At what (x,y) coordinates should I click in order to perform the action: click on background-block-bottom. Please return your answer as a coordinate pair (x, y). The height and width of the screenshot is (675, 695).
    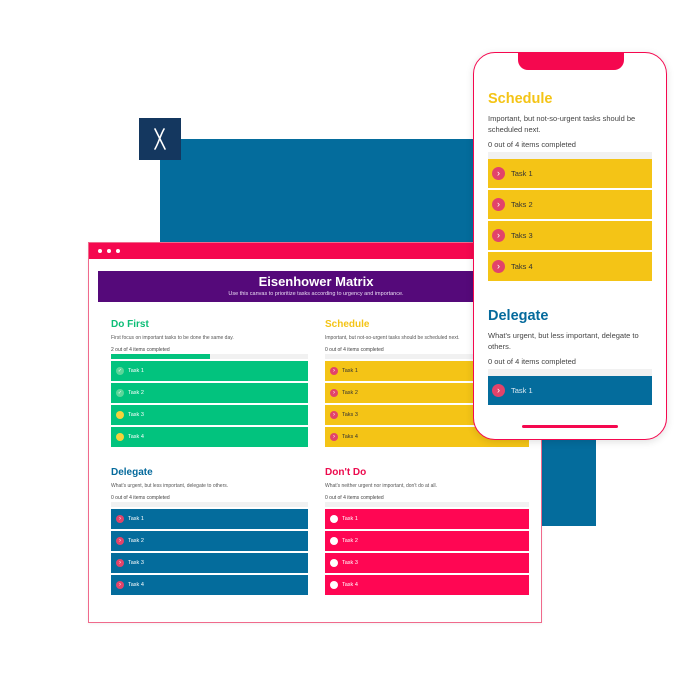
    Looking at the image, I should click on (568, 483).